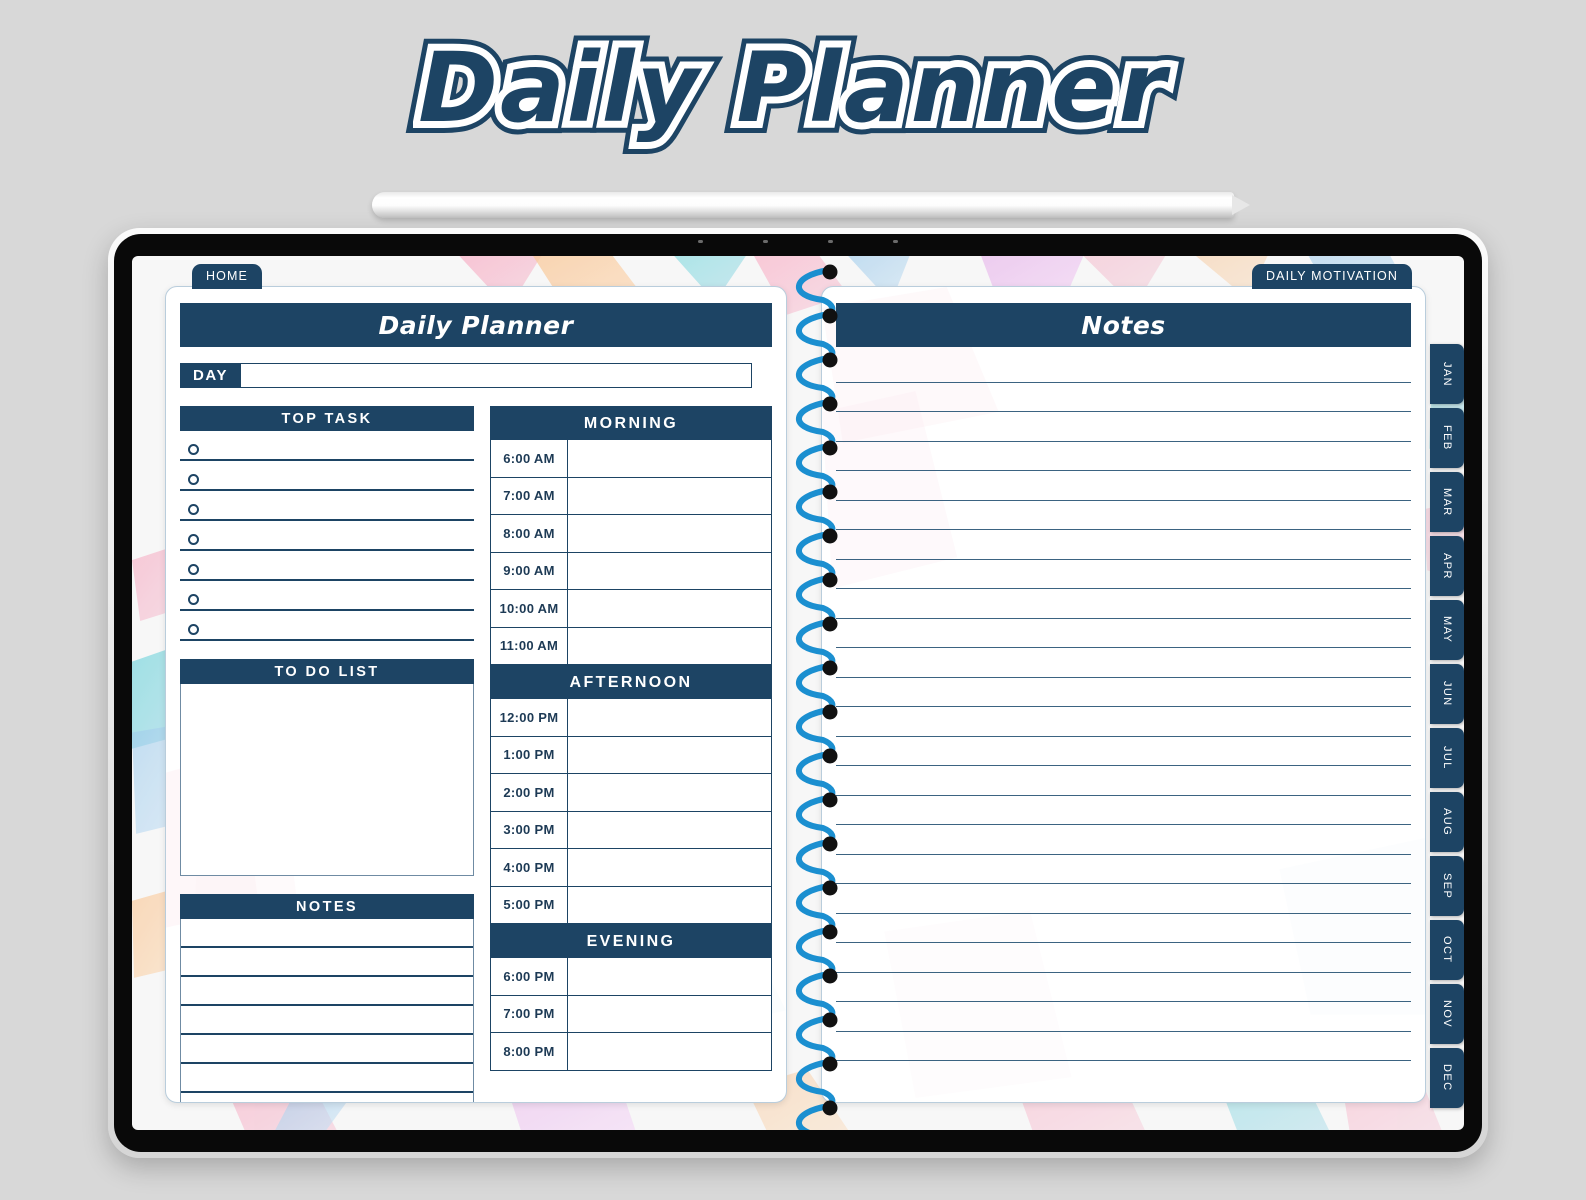 Image resolution: width=1586 pixels, height=1200 pixels. I want to click on month-tab-label: JUL, so click(1447, 758).